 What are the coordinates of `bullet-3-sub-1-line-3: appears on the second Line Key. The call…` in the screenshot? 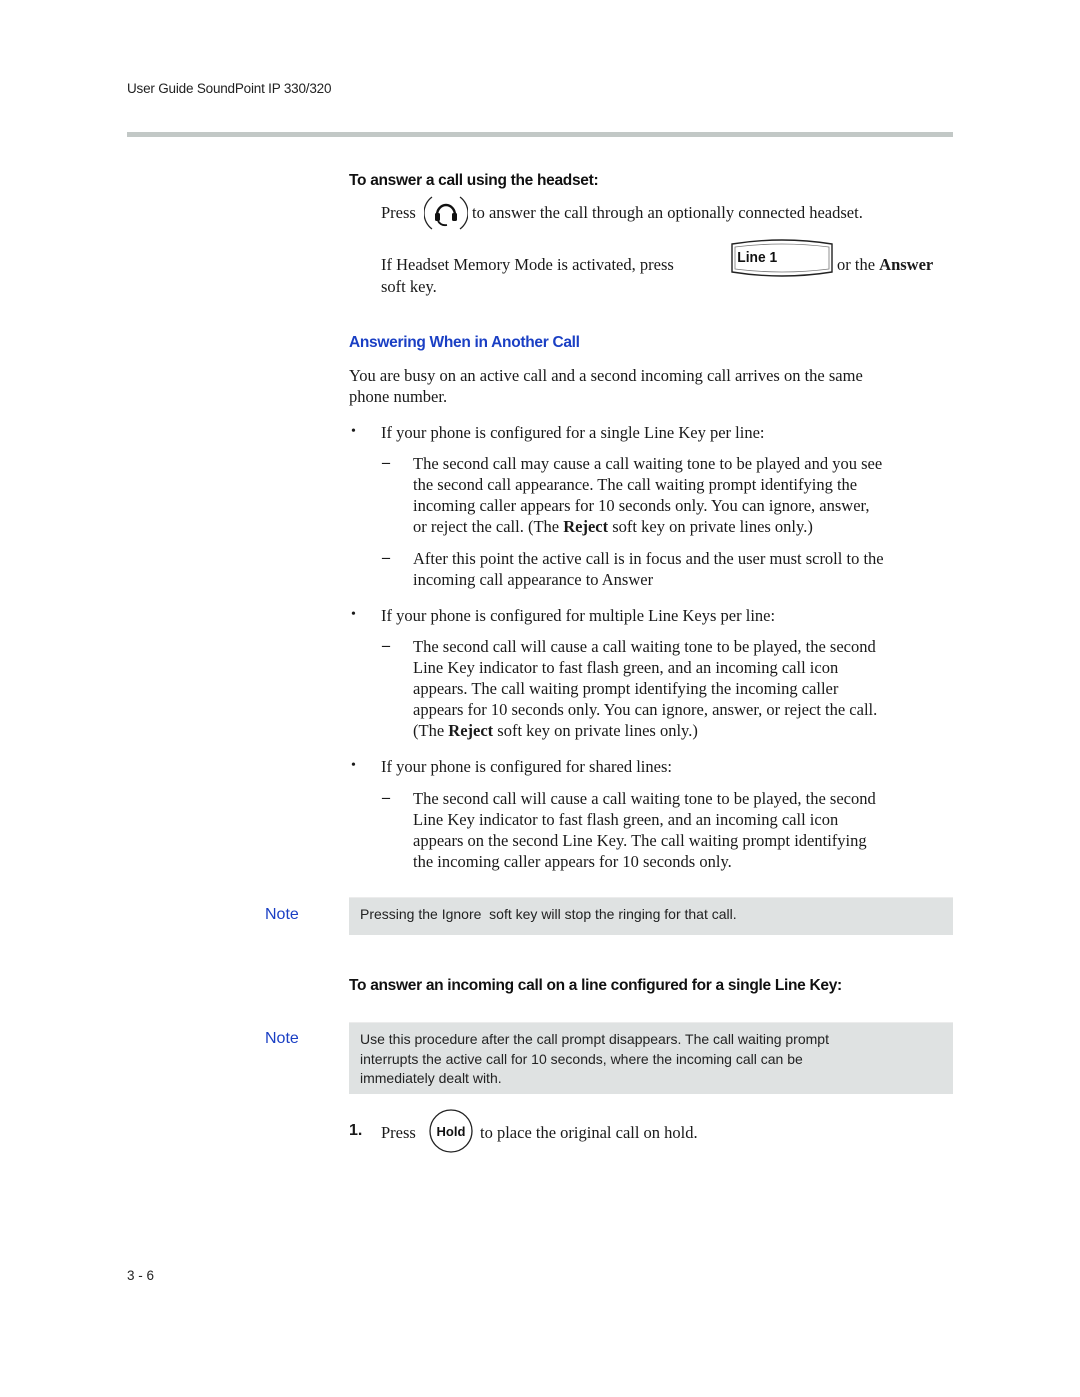 It's located at (640, 840).